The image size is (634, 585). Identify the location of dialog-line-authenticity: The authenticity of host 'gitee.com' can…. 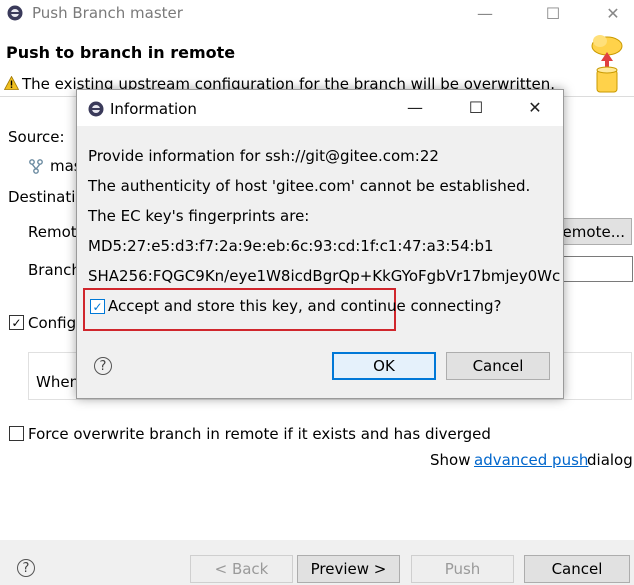
(309, 186).